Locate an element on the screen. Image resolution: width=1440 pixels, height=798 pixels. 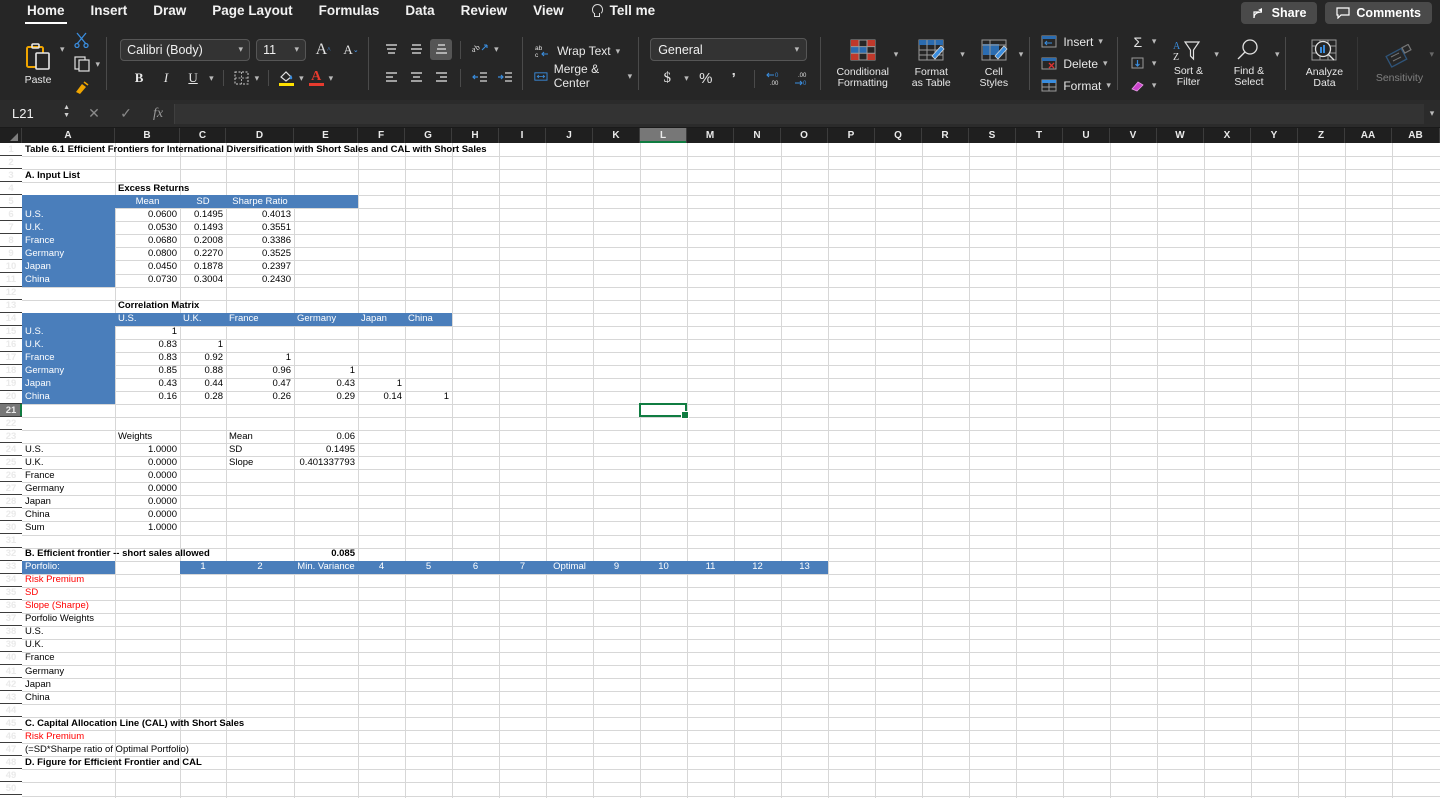
find-select-button: Find & Select is located at coordinates (1249, 63).